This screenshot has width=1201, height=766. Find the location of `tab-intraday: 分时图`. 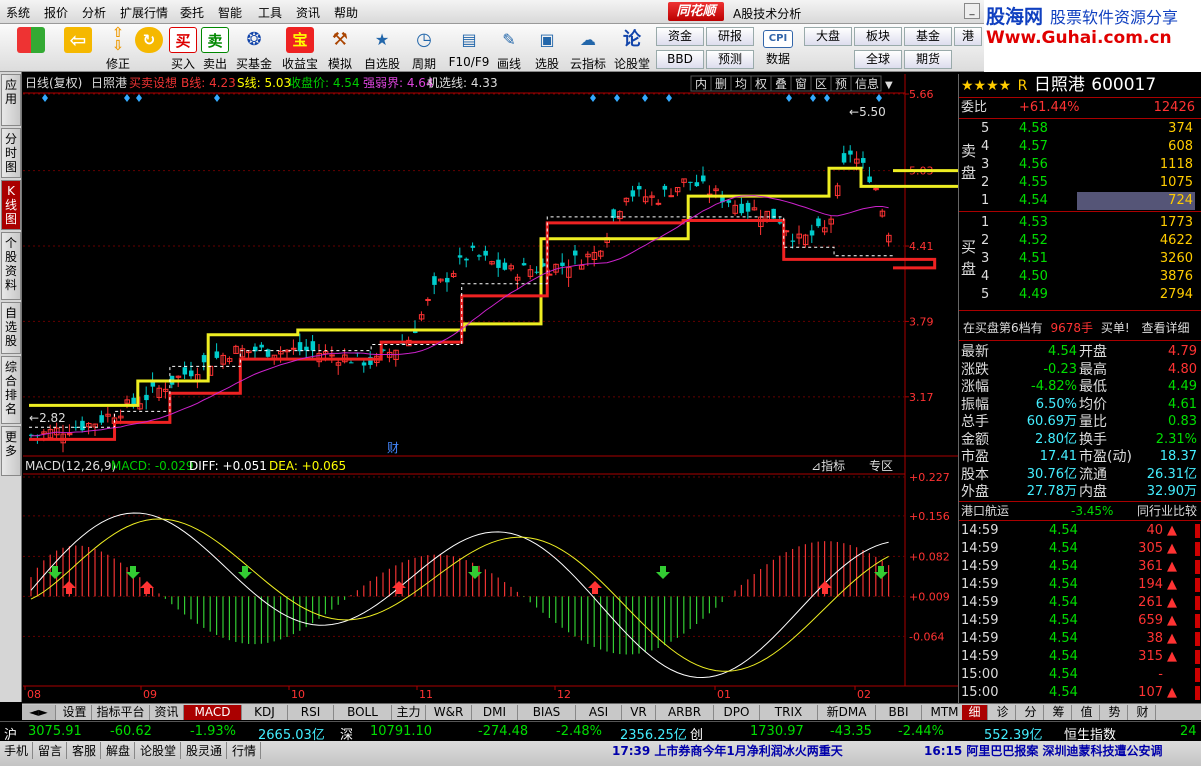

tab-intraday: 分时图 is located at coordinates (11, 153).